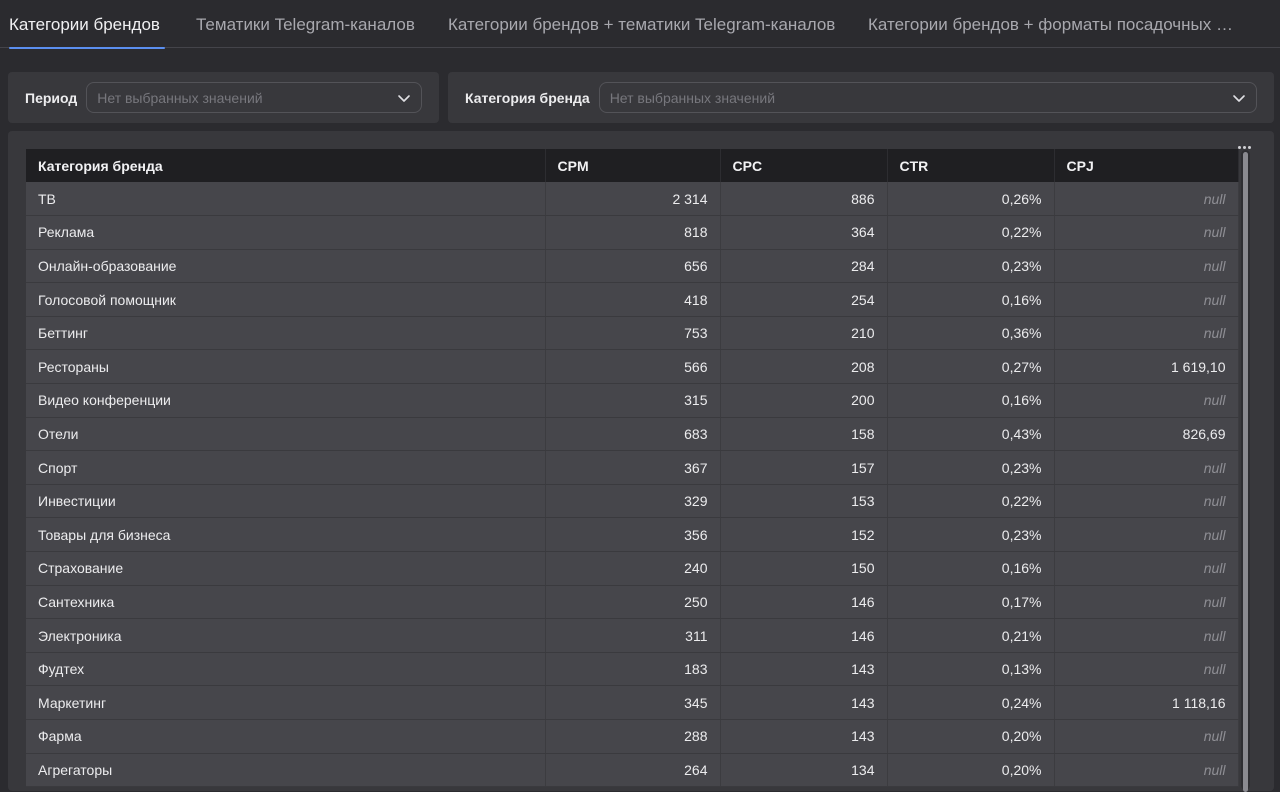 Image resolution: width=1280 pixels, height=792 pixels. I want to click on table-row: Агрегаторы 264 134 0,20% null, so click(632, 770).